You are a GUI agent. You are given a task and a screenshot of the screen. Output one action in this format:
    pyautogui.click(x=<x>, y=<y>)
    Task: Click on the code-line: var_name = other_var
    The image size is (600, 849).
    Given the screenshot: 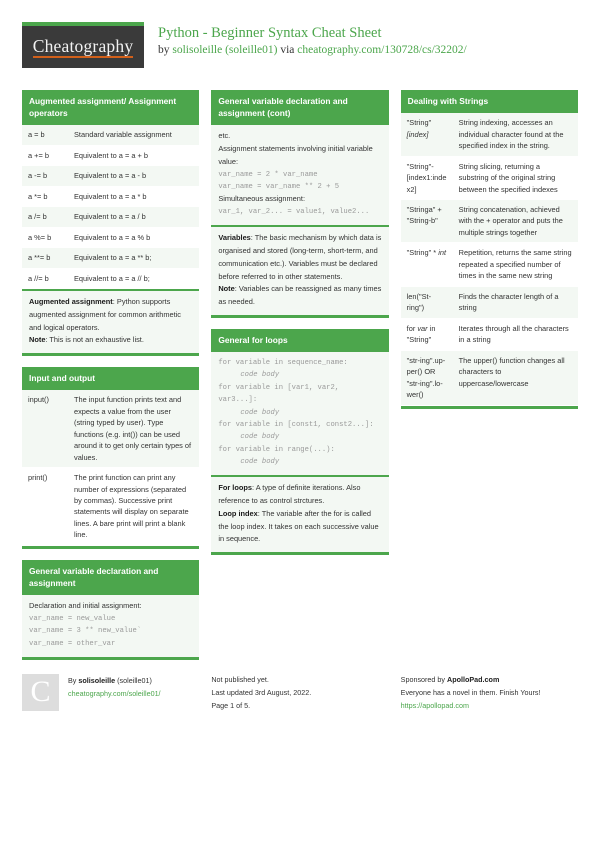 What is the action you would take?
    pyautogui.click(x=72, y=643)
    